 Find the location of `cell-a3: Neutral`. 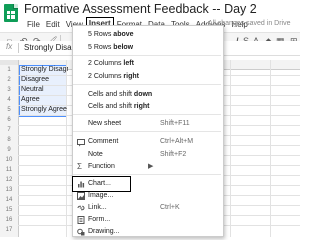

cell-a3: Neutral is located at coordinates (43, 89).